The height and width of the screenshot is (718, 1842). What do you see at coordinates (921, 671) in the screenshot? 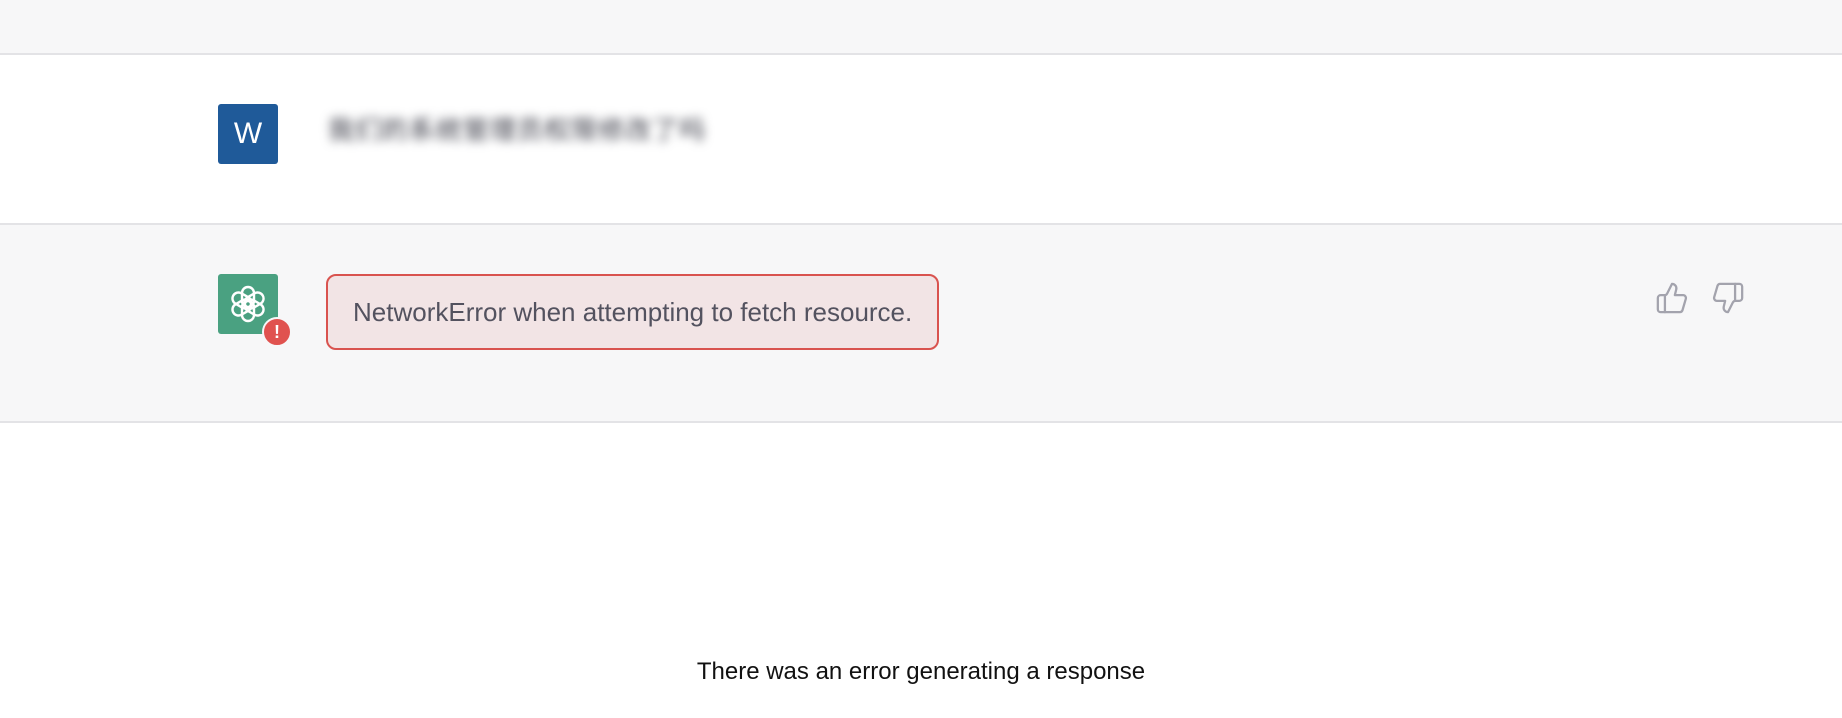
I see `footer-error-text: There was an error generating a response` at bounding box center [921, 671].